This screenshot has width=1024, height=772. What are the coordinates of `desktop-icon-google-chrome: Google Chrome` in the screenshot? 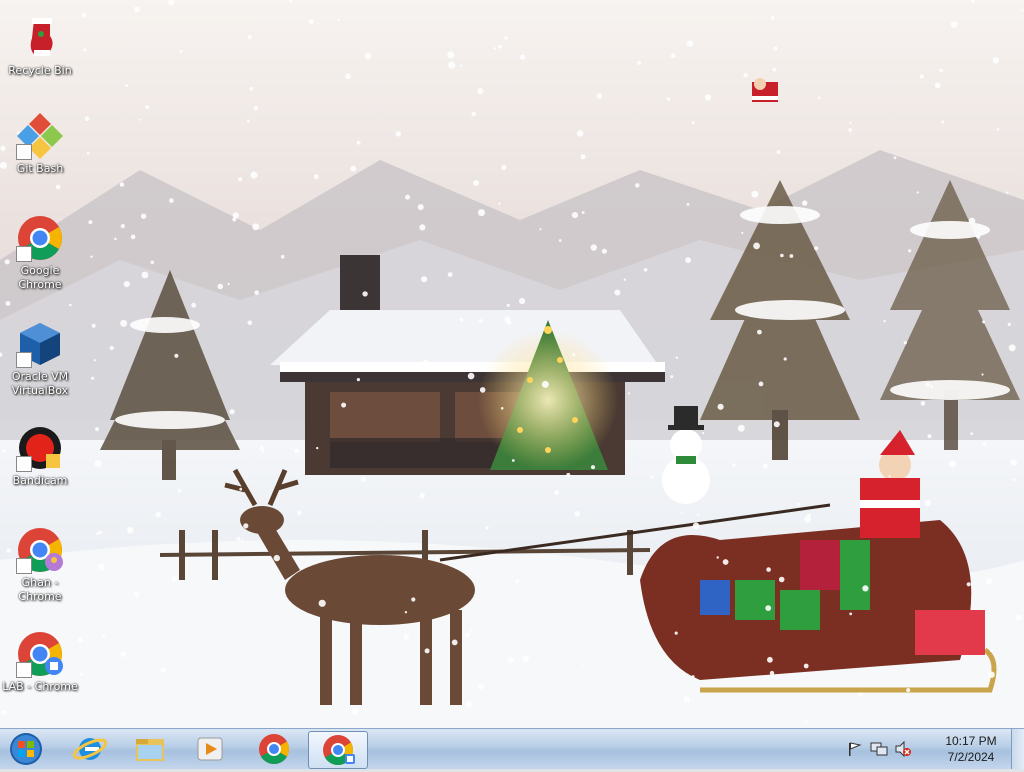 It's located at (40, 253).